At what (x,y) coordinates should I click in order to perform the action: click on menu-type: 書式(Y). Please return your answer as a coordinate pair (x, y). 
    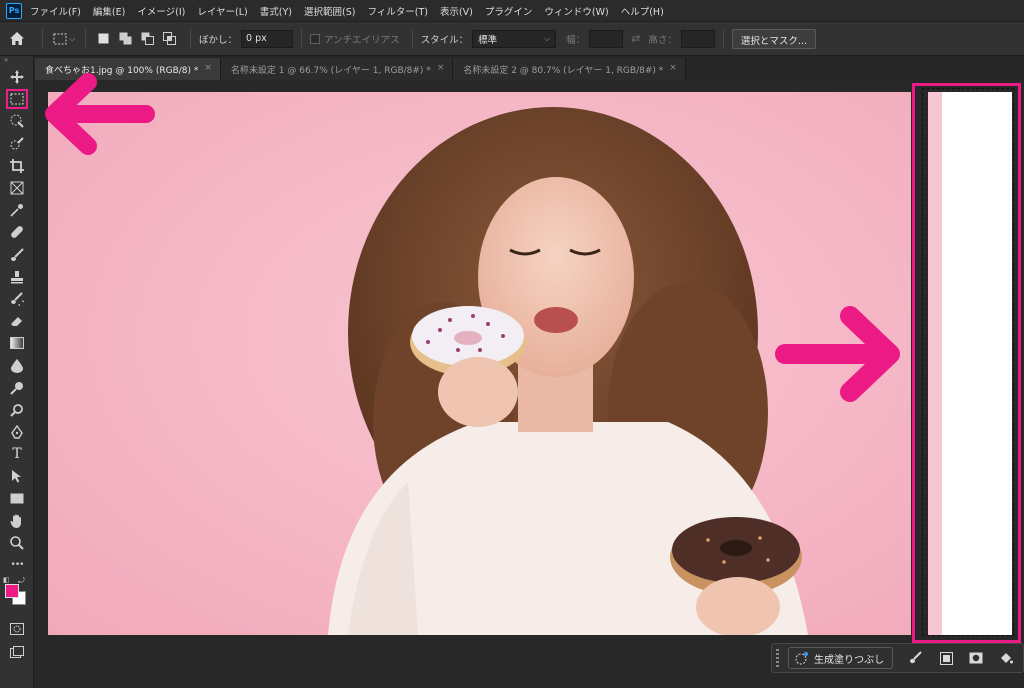
    Looking at the image, I should click on (276, 11).